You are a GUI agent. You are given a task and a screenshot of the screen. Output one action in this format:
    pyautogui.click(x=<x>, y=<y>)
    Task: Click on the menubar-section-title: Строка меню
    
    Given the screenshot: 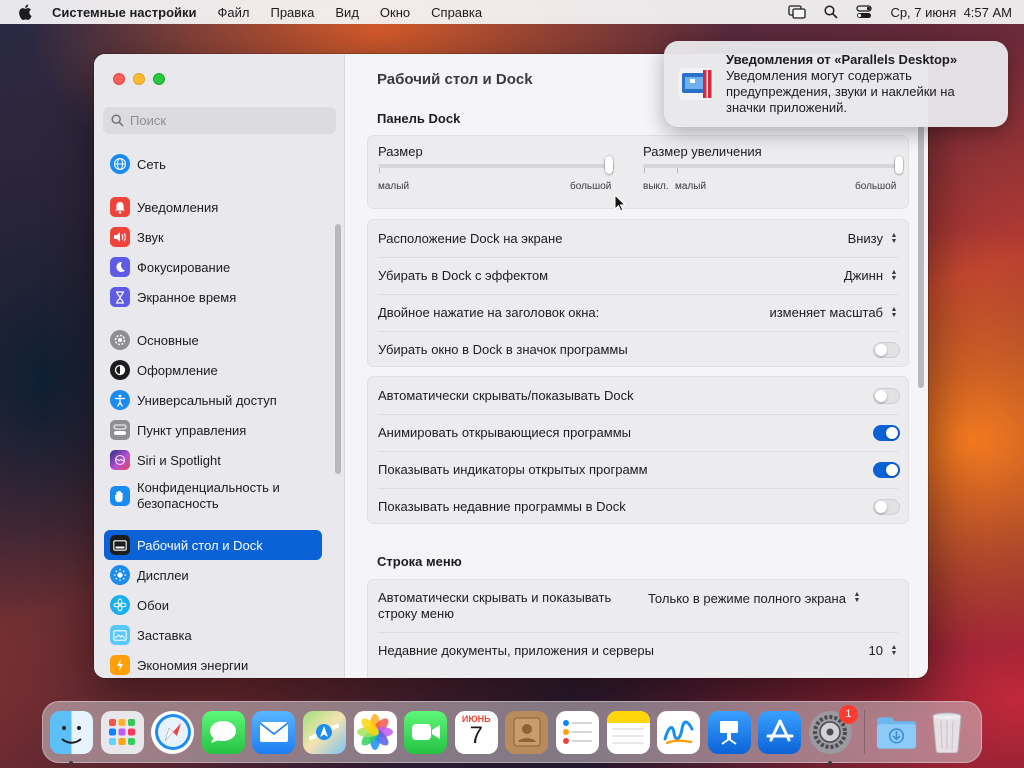 What is the action you would take?
    pyautogui.click(x=419, y=561)
    